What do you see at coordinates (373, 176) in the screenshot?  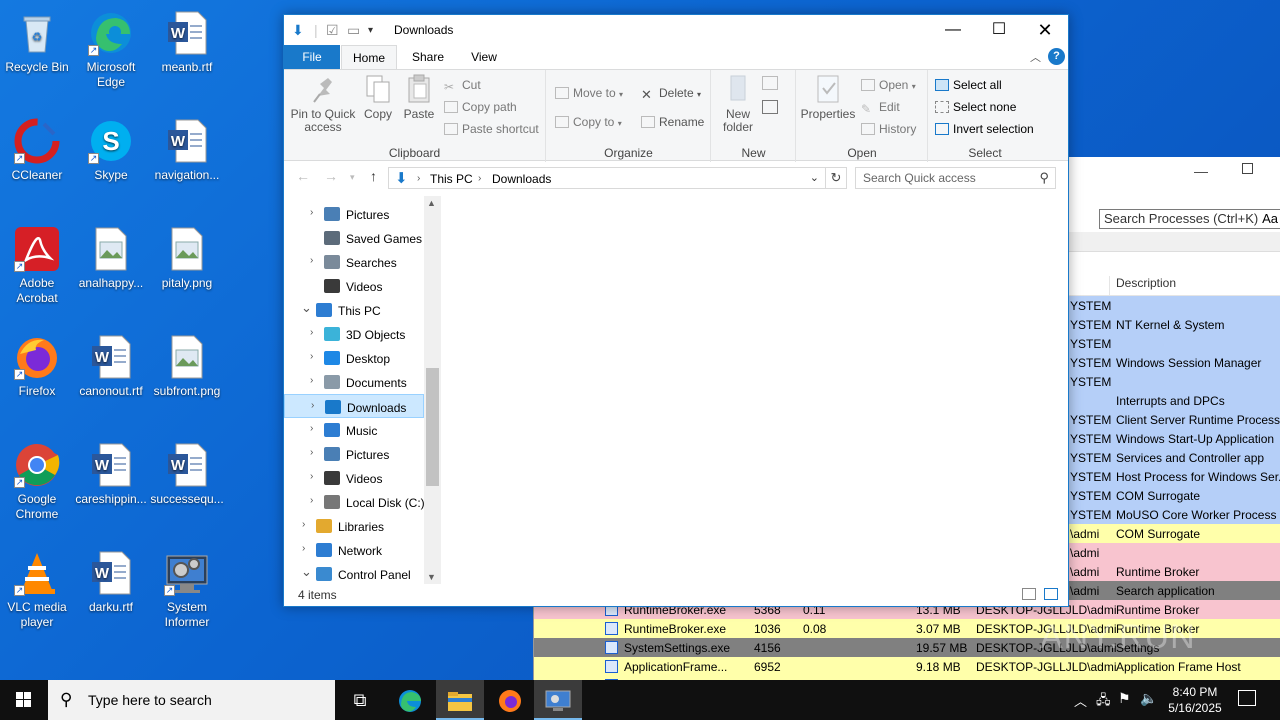 I see `up-arrow-icon: ↑` at bounding box center [373, 176].